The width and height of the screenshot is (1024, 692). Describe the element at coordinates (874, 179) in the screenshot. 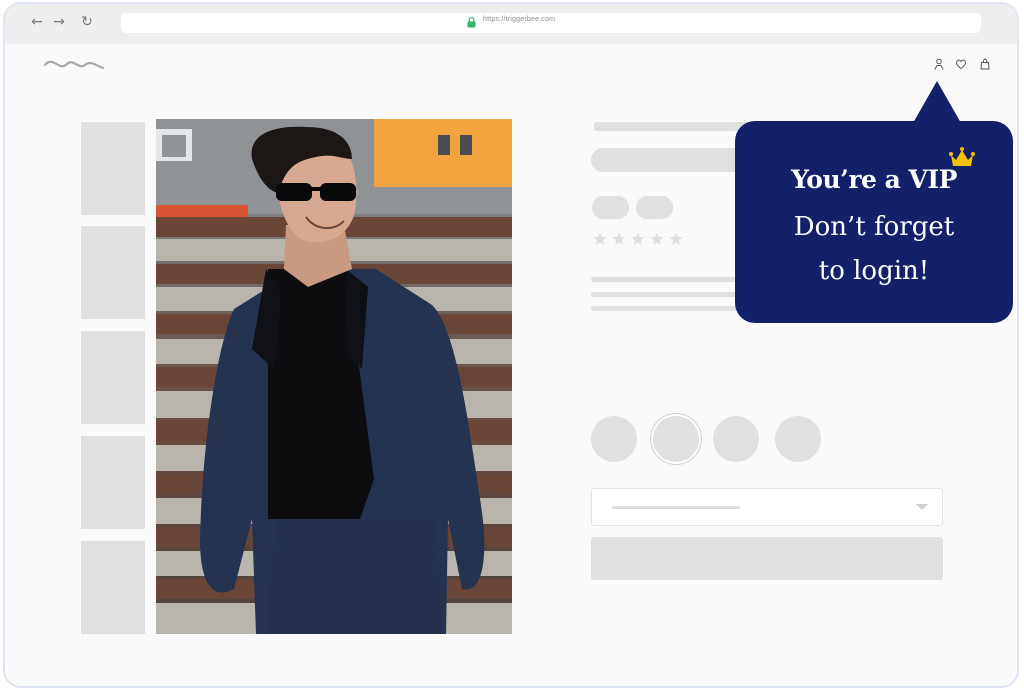

I see `popup-title: You’re a VIP` at that location.